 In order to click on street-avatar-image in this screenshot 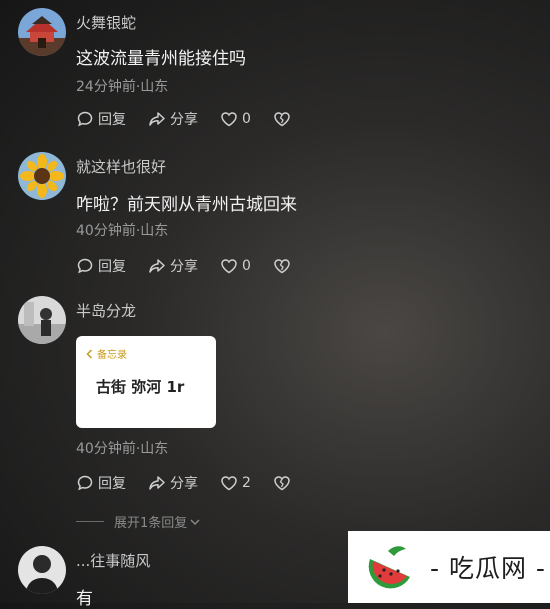, I will do `click(42, 320)`.